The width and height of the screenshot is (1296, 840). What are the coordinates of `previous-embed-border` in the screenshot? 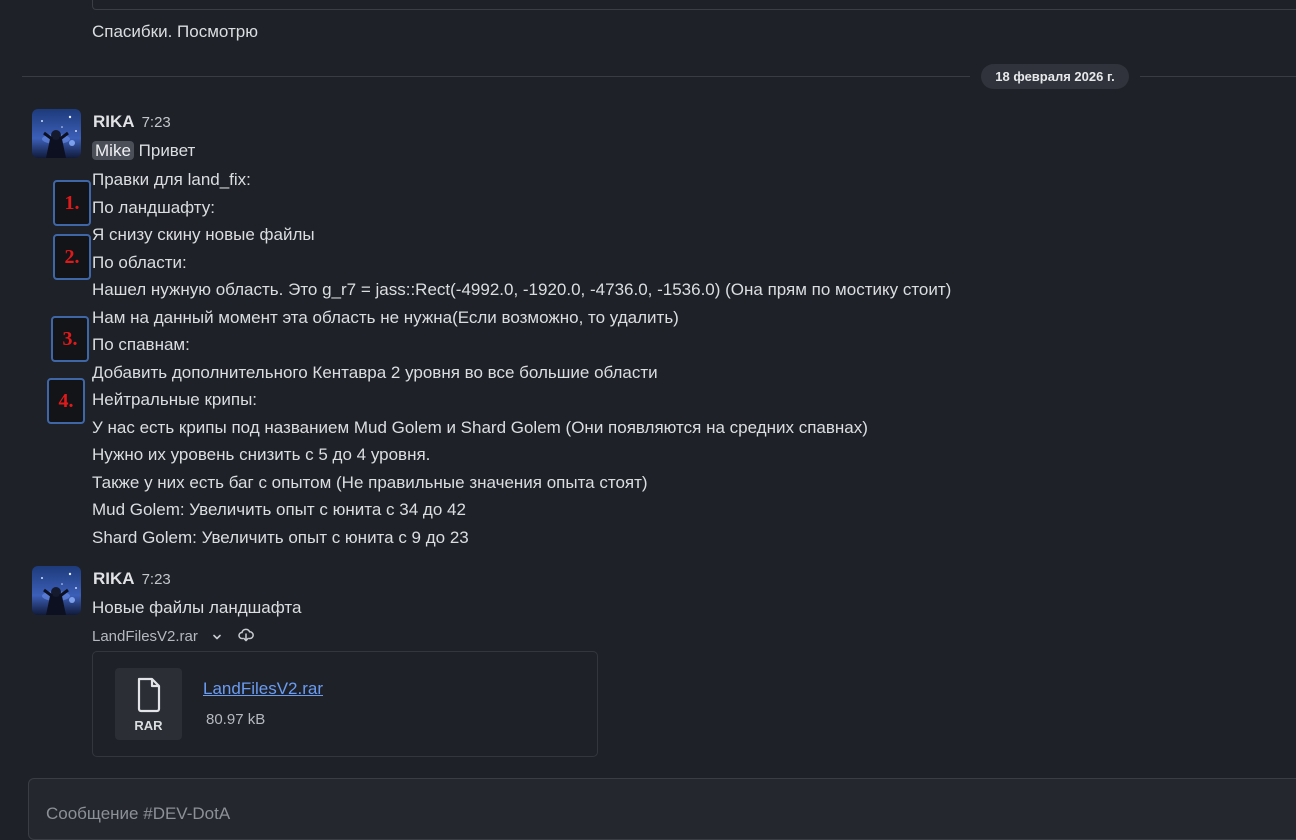 It's located at (694, 5).